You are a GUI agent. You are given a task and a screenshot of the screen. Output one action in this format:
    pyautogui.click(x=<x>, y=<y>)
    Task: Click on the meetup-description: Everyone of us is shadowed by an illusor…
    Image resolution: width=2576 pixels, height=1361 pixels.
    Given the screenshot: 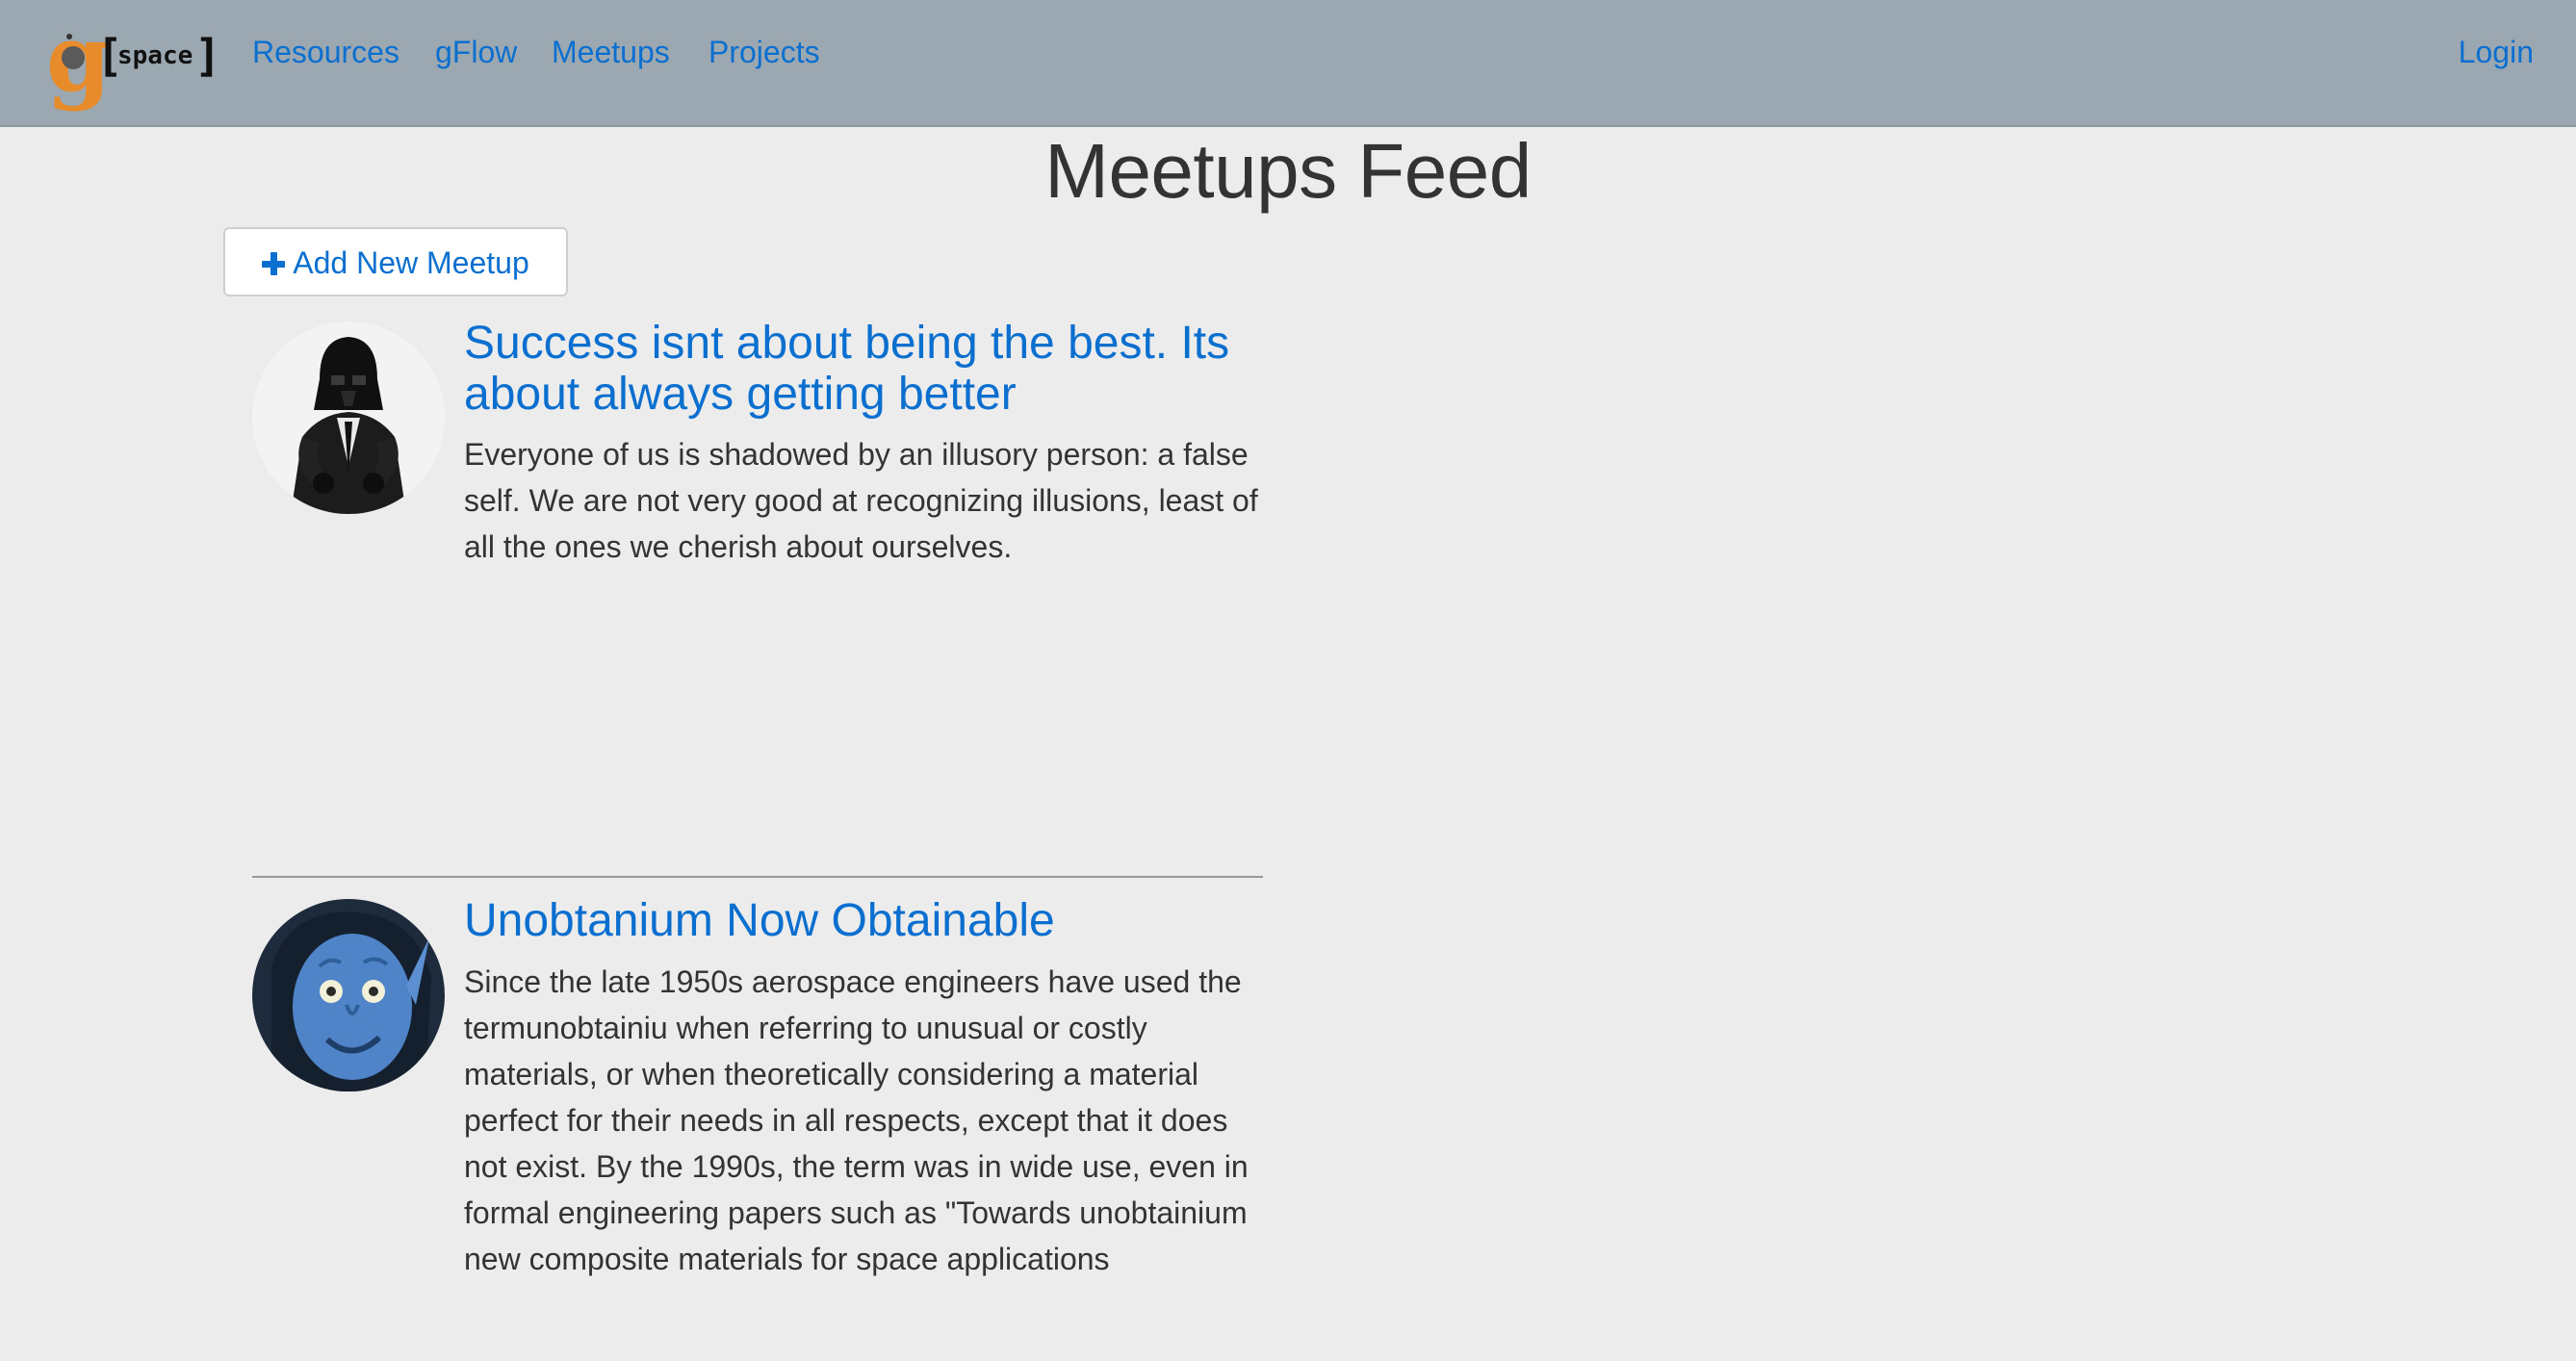 What is the action you would take?
    pyautogui.click(x=861, y=500)
    